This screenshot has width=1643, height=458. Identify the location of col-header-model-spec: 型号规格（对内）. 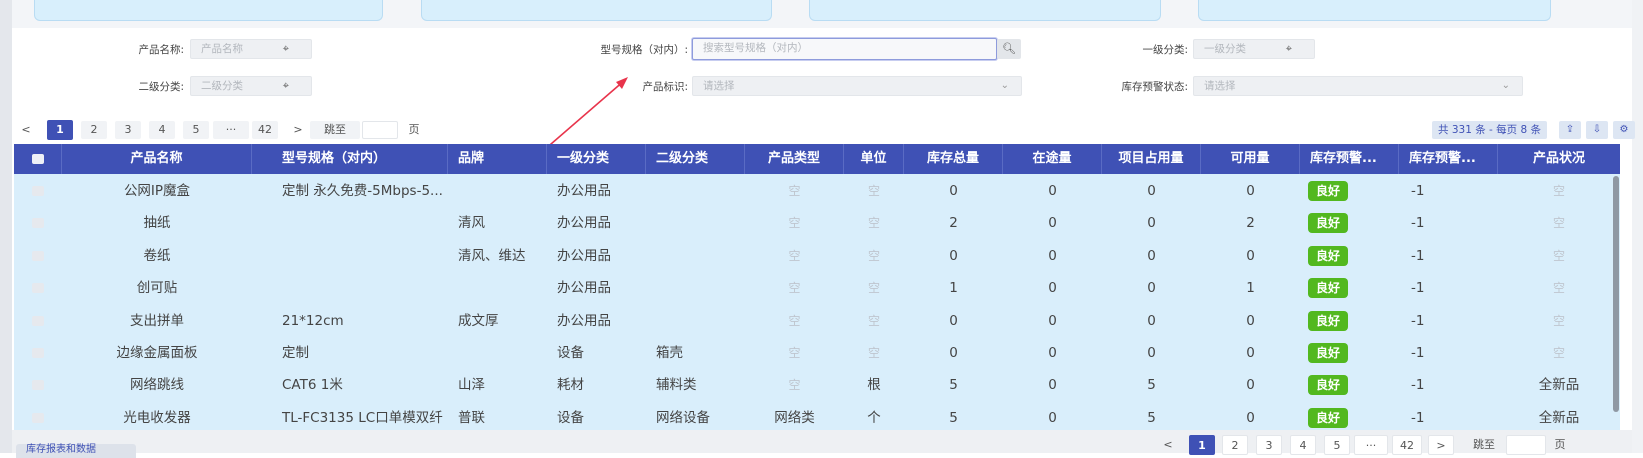
(350, 159).